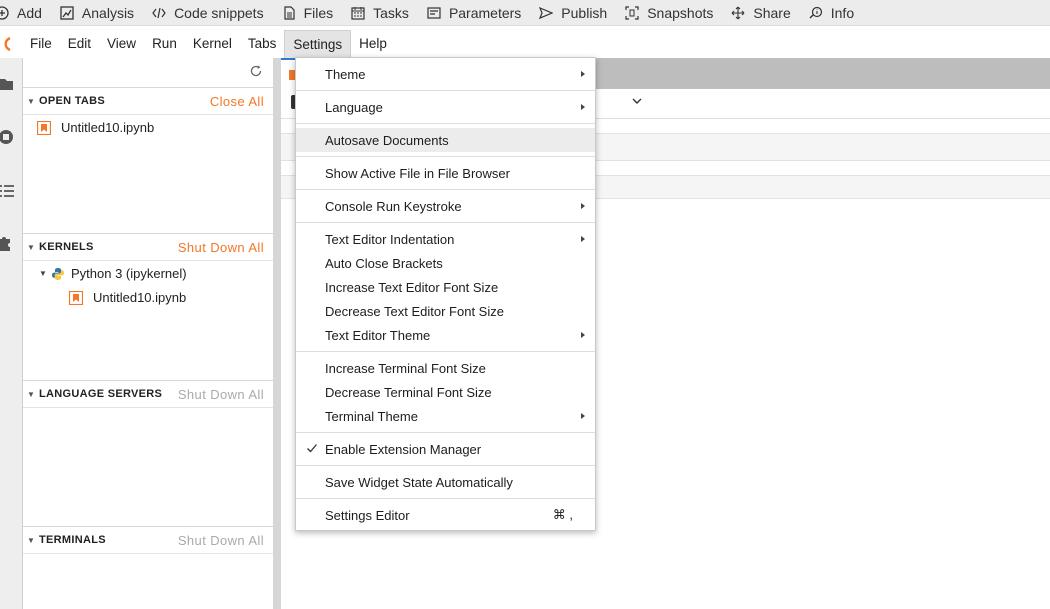 Image resolution: width=1050 pixels, height=609 pixels. Describe the element at coordinates (680, 12) in the screenshot. I see `snapshots-label: Snapshots` at that location.